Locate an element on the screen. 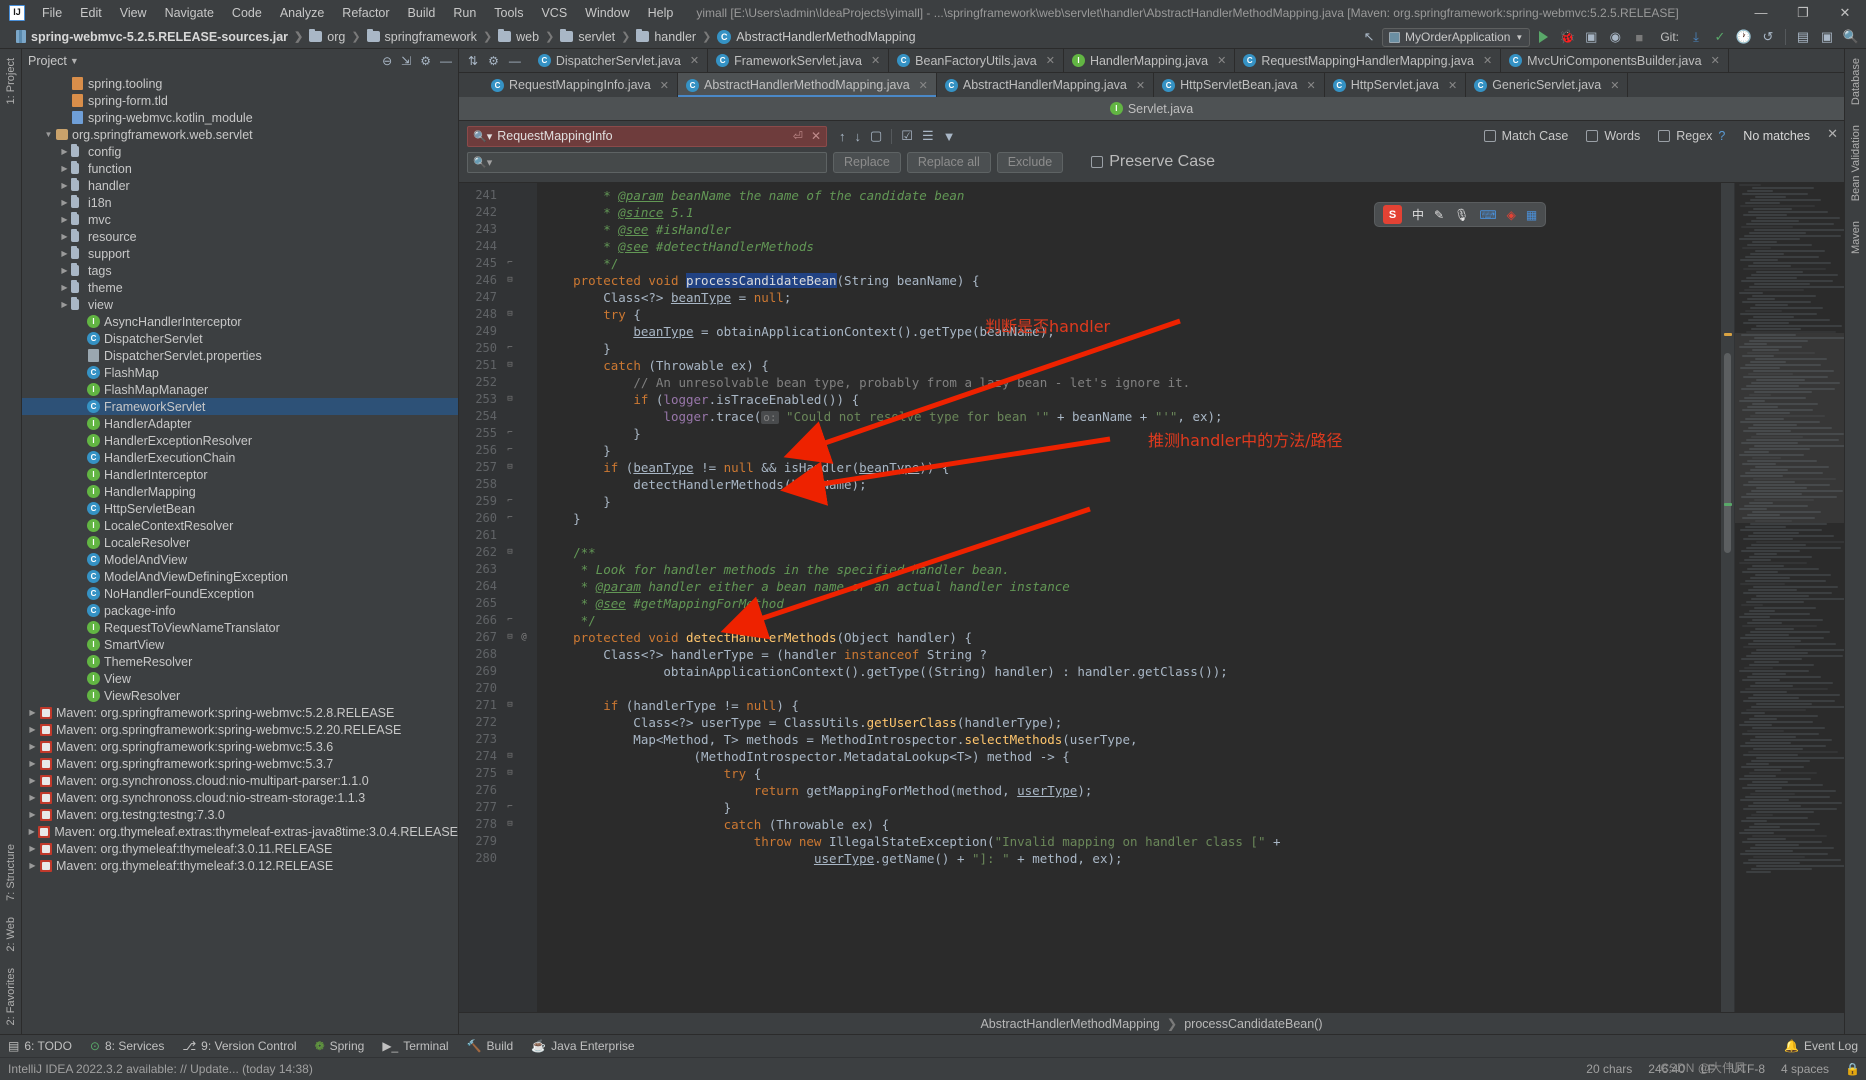 Image resolution: width=1866 pixels, height=1080 pixels. tree-item: ▶I HandlerExceptionResolver is located at coordinates (240, 440).